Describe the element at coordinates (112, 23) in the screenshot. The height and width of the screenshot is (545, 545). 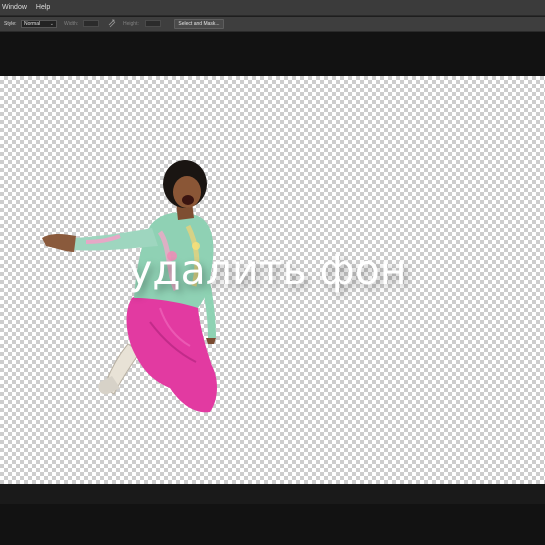
I see `swap-icon` at that location.